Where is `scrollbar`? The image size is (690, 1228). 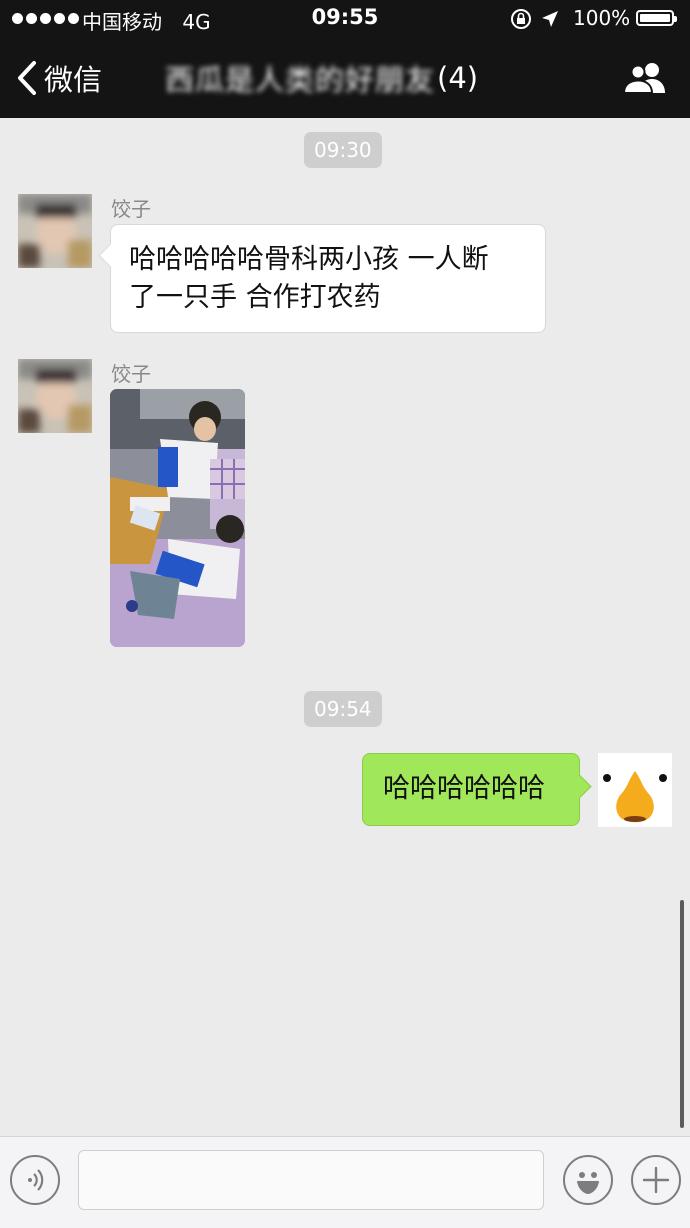 scrollbar is located at coordinates (682, 1014).